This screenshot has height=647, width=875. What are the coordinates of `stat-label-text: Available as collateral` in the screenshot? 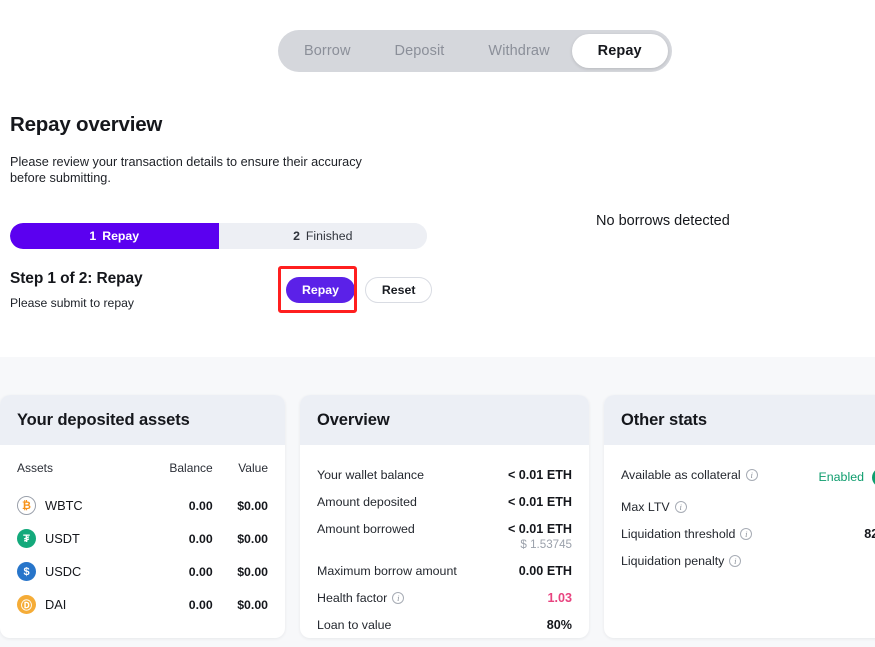 It's located at (681, 474).